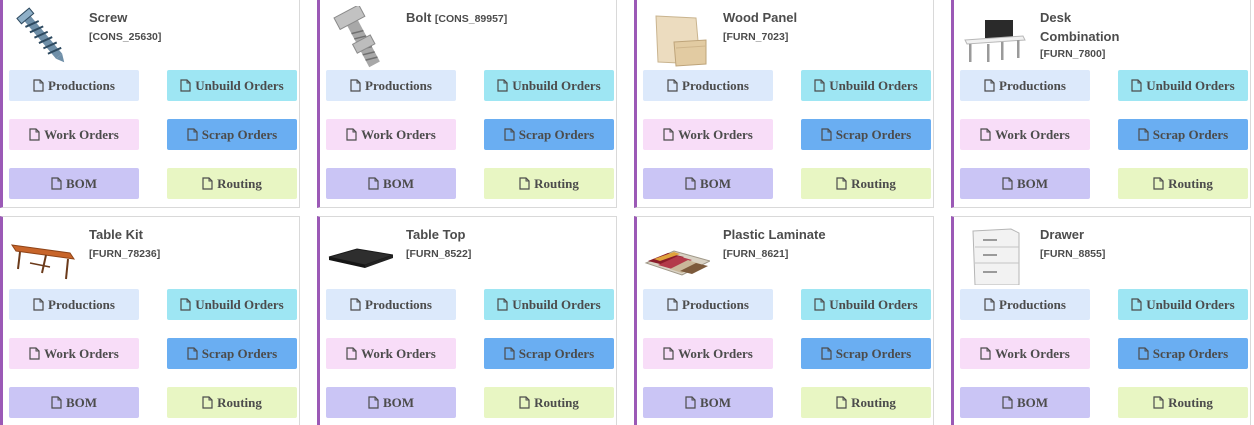 The width and height of the screenshot is (1254, 425). Describe the element at coordinates (677, 37) in the screenshot. I see `wood-panel-image` at that location.